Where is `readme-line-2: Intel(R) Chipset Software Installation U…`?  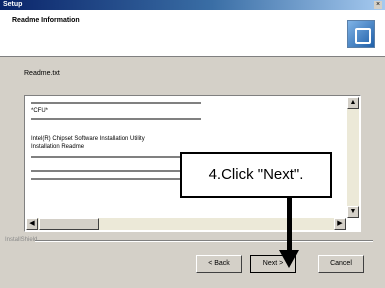
readme-line-2: Intel(R) Chipset Software Installation U… is located at coordinates (88, 139).